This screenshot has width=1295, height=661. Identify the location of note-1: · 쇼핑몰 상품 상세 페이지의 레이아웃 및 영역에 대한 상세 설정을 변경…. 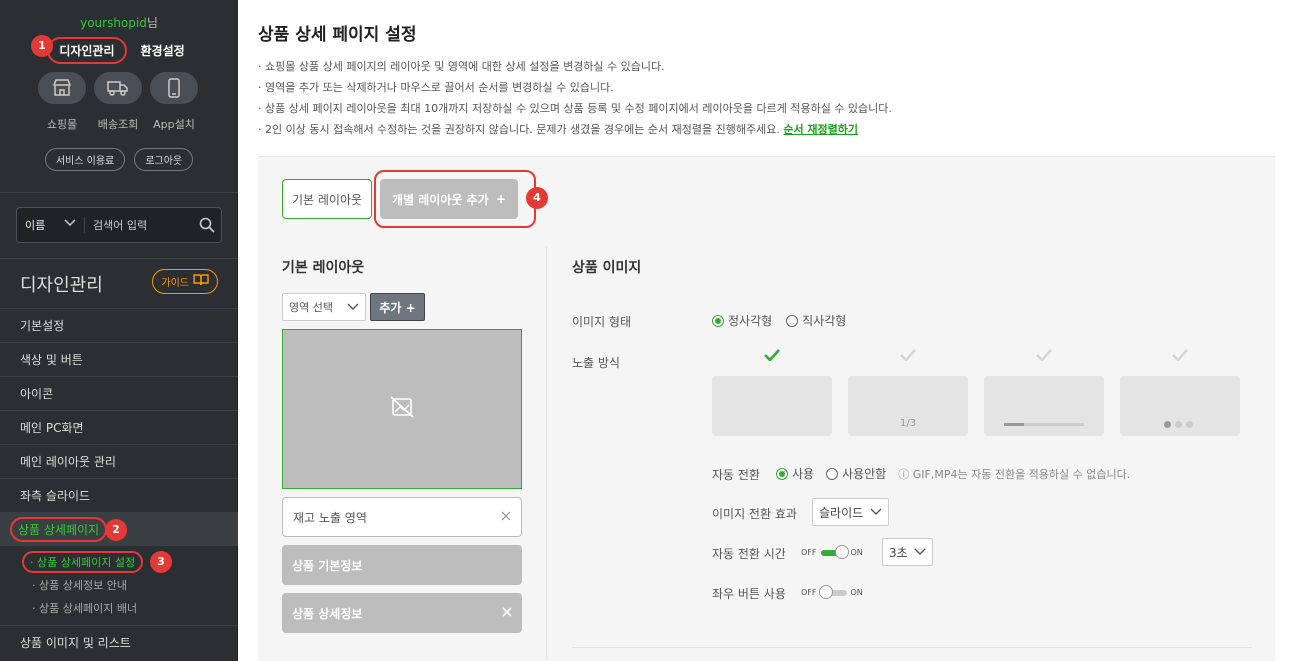
(461, 66).